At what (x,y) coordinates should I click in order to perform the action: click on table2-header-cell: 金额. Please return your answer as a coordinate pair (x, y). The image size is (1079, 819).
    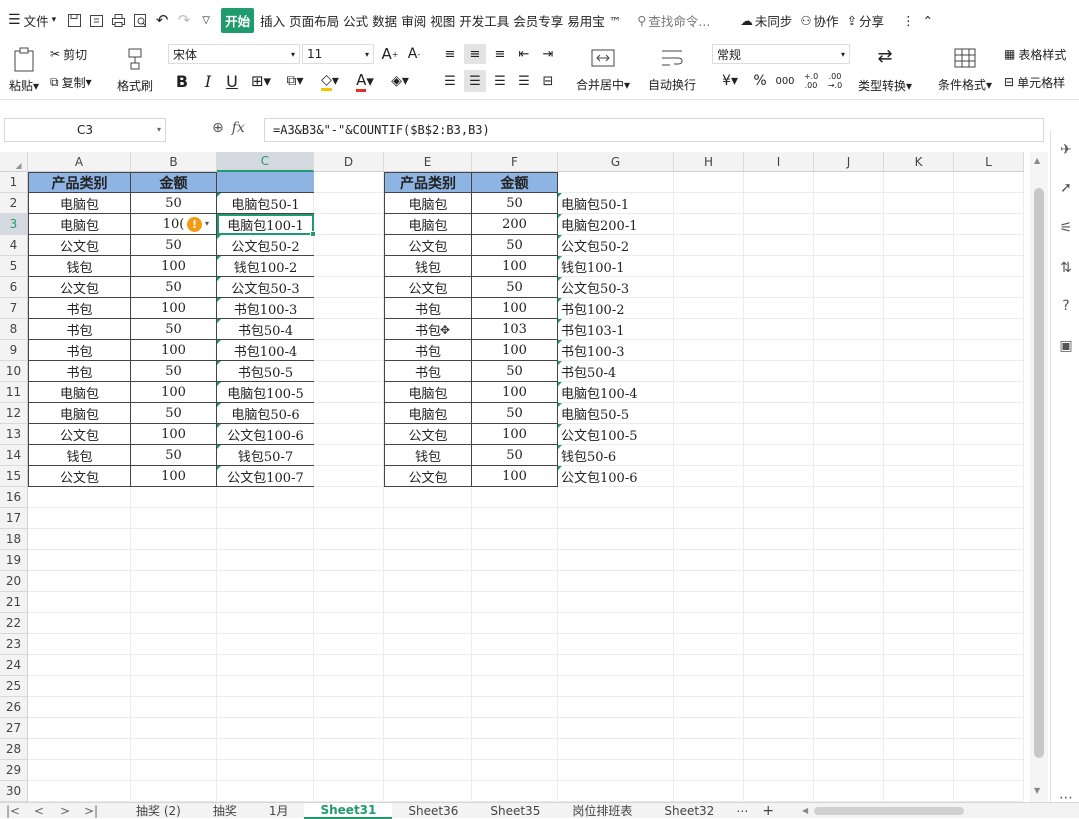
    Looking at the image, I should click on (515, 182).